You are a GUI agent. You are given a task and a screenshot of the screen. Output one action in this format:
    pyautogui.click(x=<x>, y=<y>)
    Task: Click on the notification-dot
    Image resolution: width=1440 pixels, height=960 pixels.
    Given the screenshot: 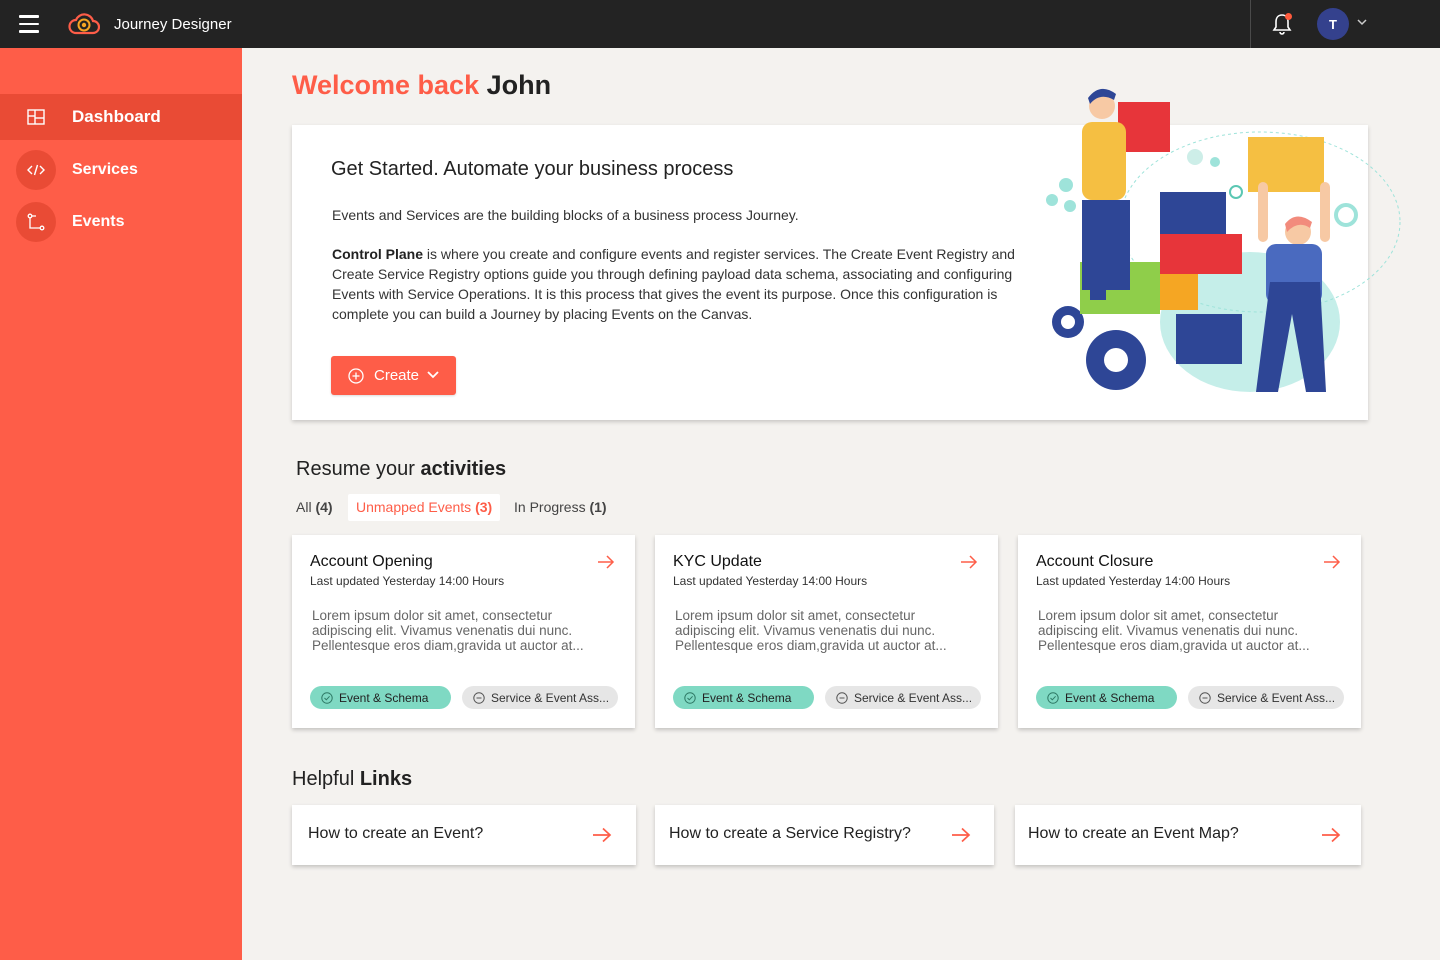 What is the action you would take?
    pyautogui.click(x=1288, y=16)
    